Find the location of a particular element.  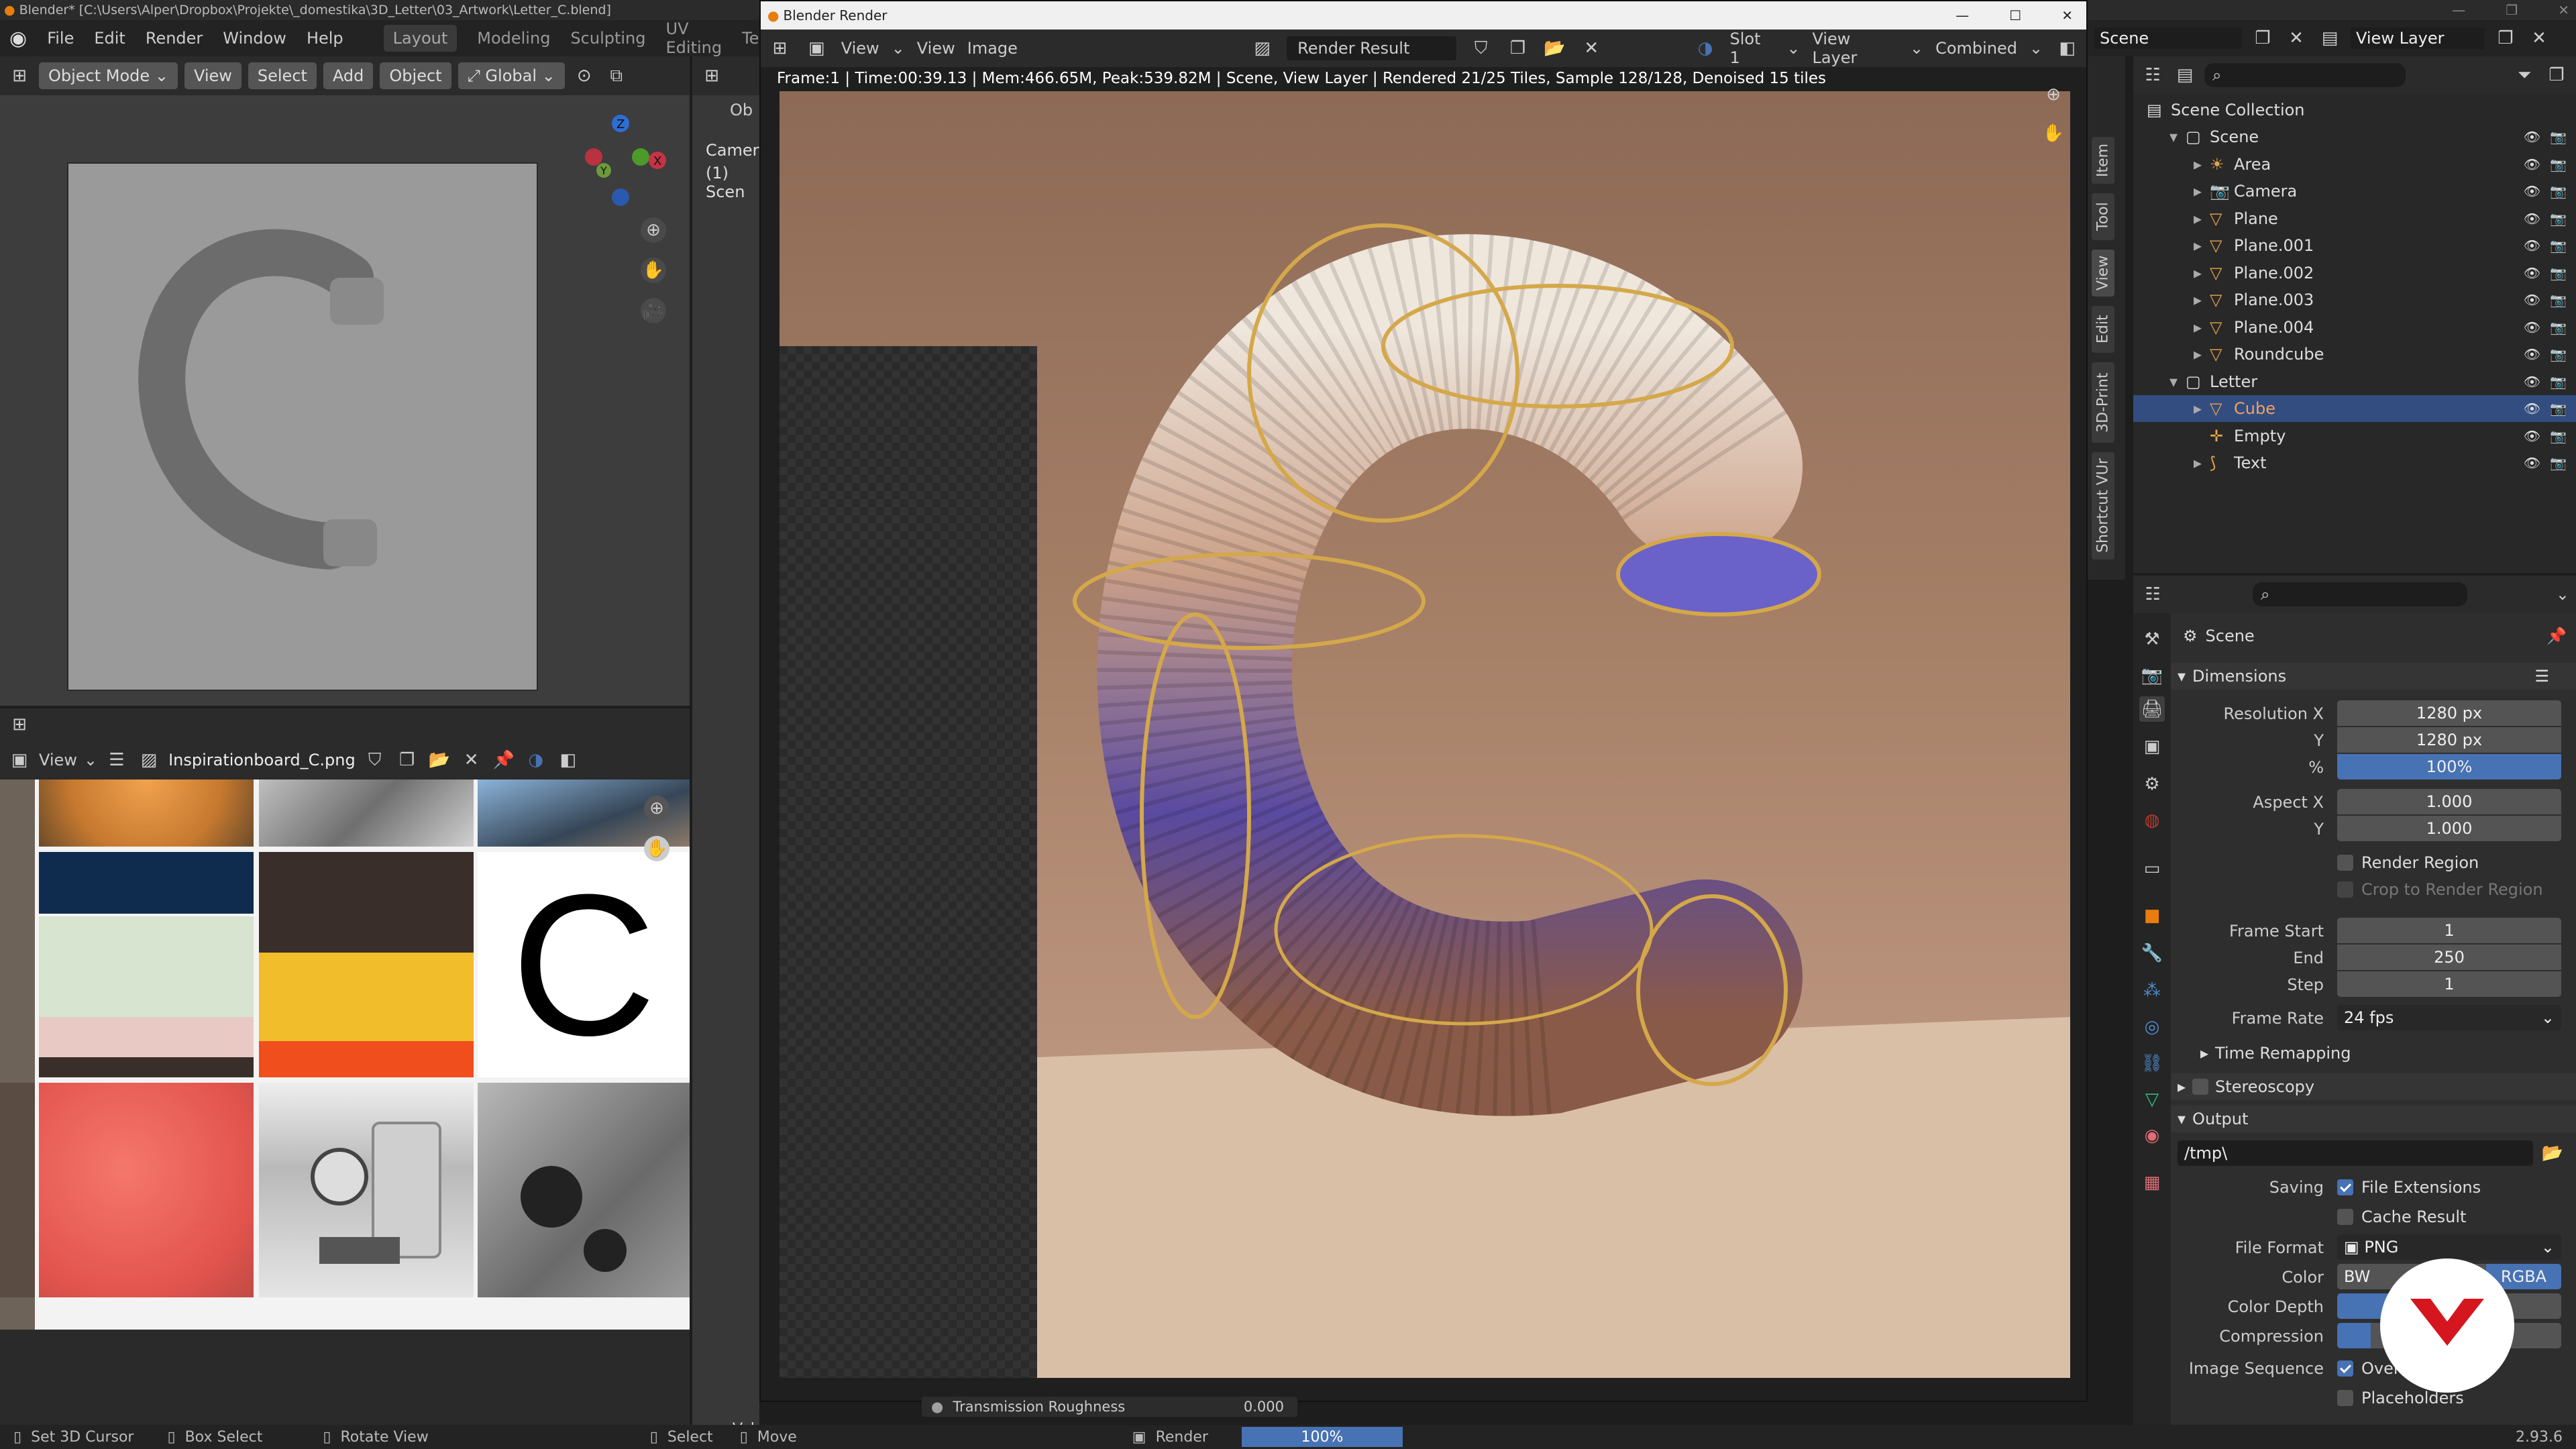

render-props-icon: 📷 is located at coordinates (2152, 675).